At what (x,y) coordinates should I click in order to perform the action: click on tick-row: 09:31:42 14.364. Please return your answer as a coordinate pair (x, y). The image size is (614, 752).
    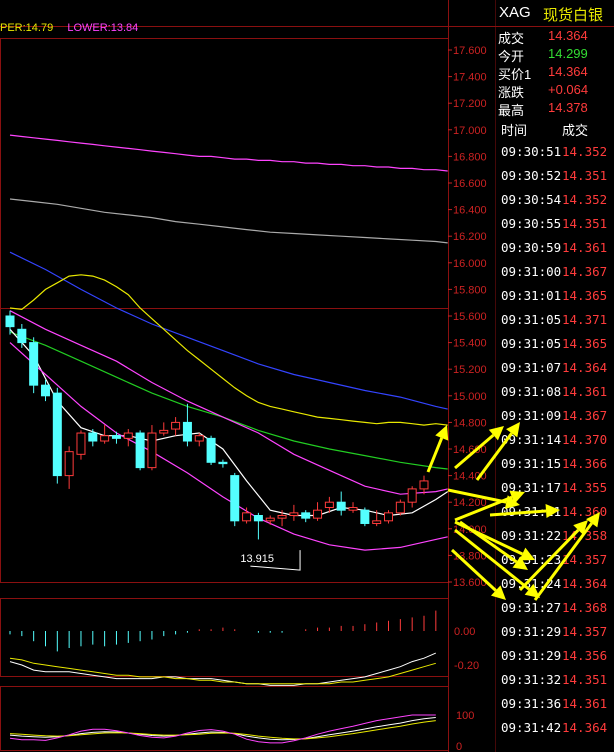
    Looking at the image, I should click on (555, 732).